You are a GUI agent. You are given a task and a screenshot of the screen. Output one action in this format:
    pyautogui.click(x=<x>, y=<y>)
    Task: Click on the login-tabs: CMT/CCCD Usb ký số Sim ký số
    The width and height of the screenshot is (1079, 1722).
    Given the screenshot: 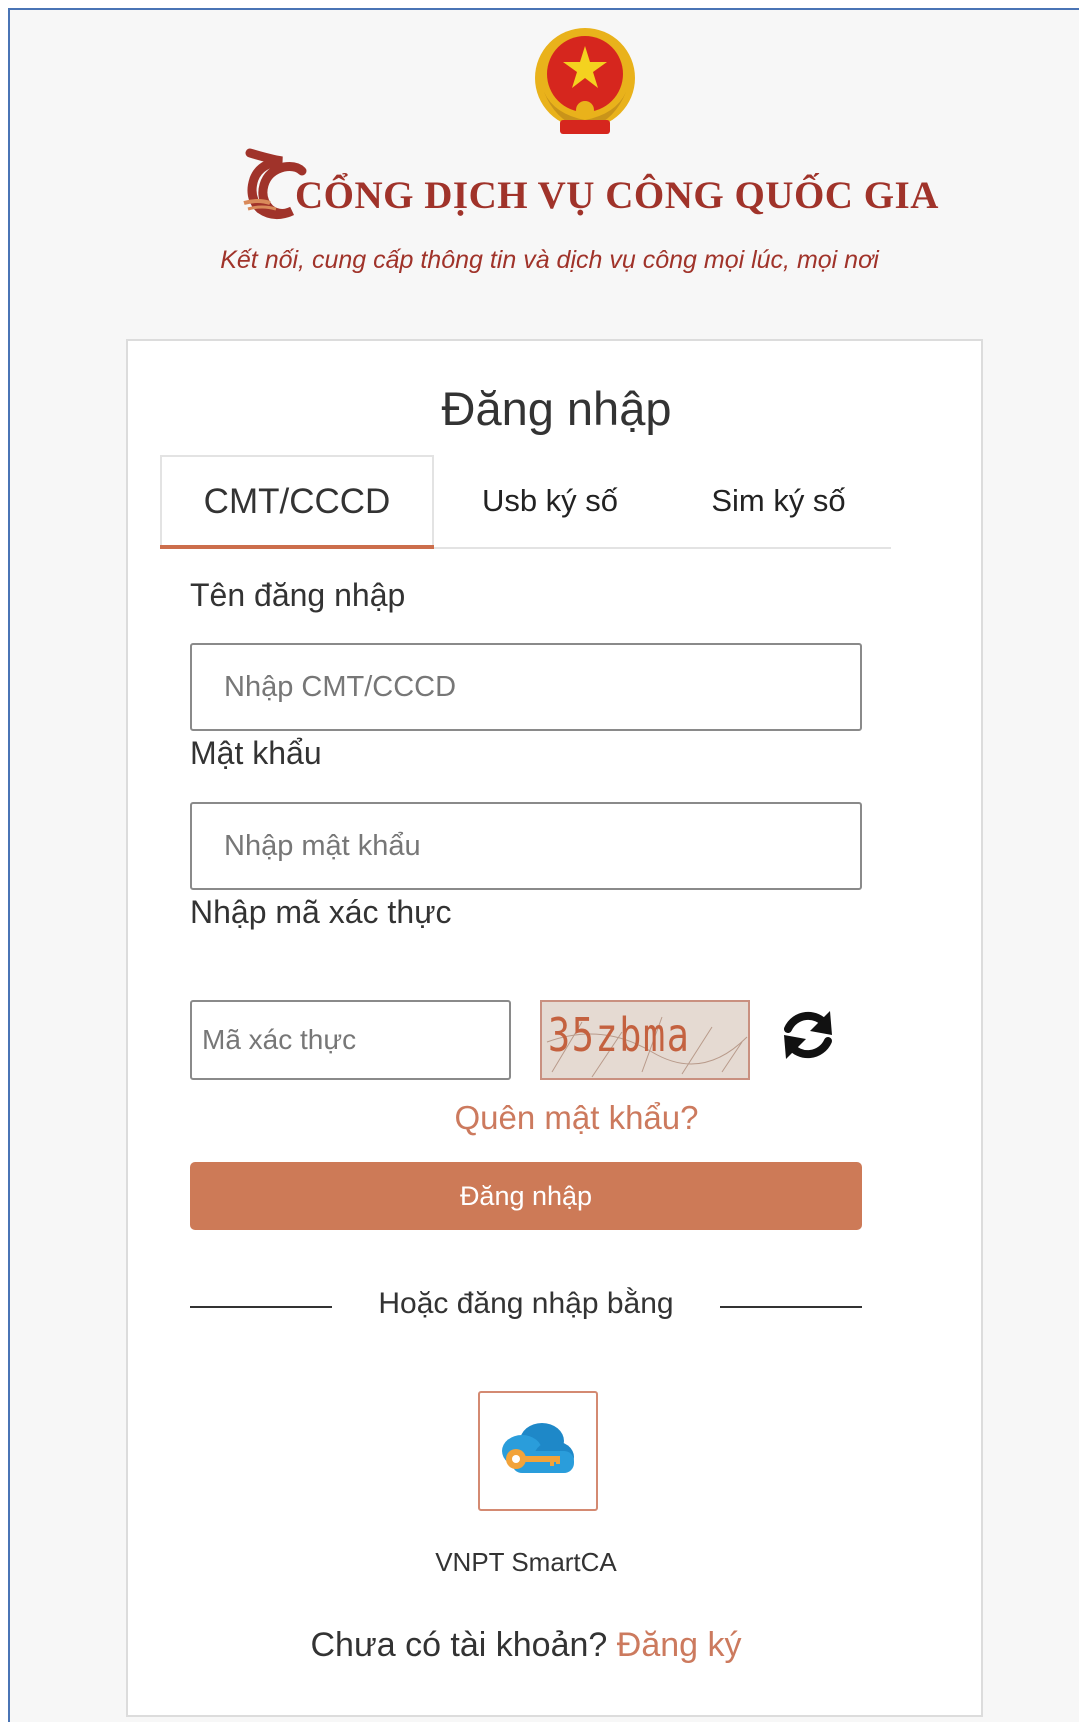 What is the action you would take?
    pyautogui.click(x=525, y=502)
    